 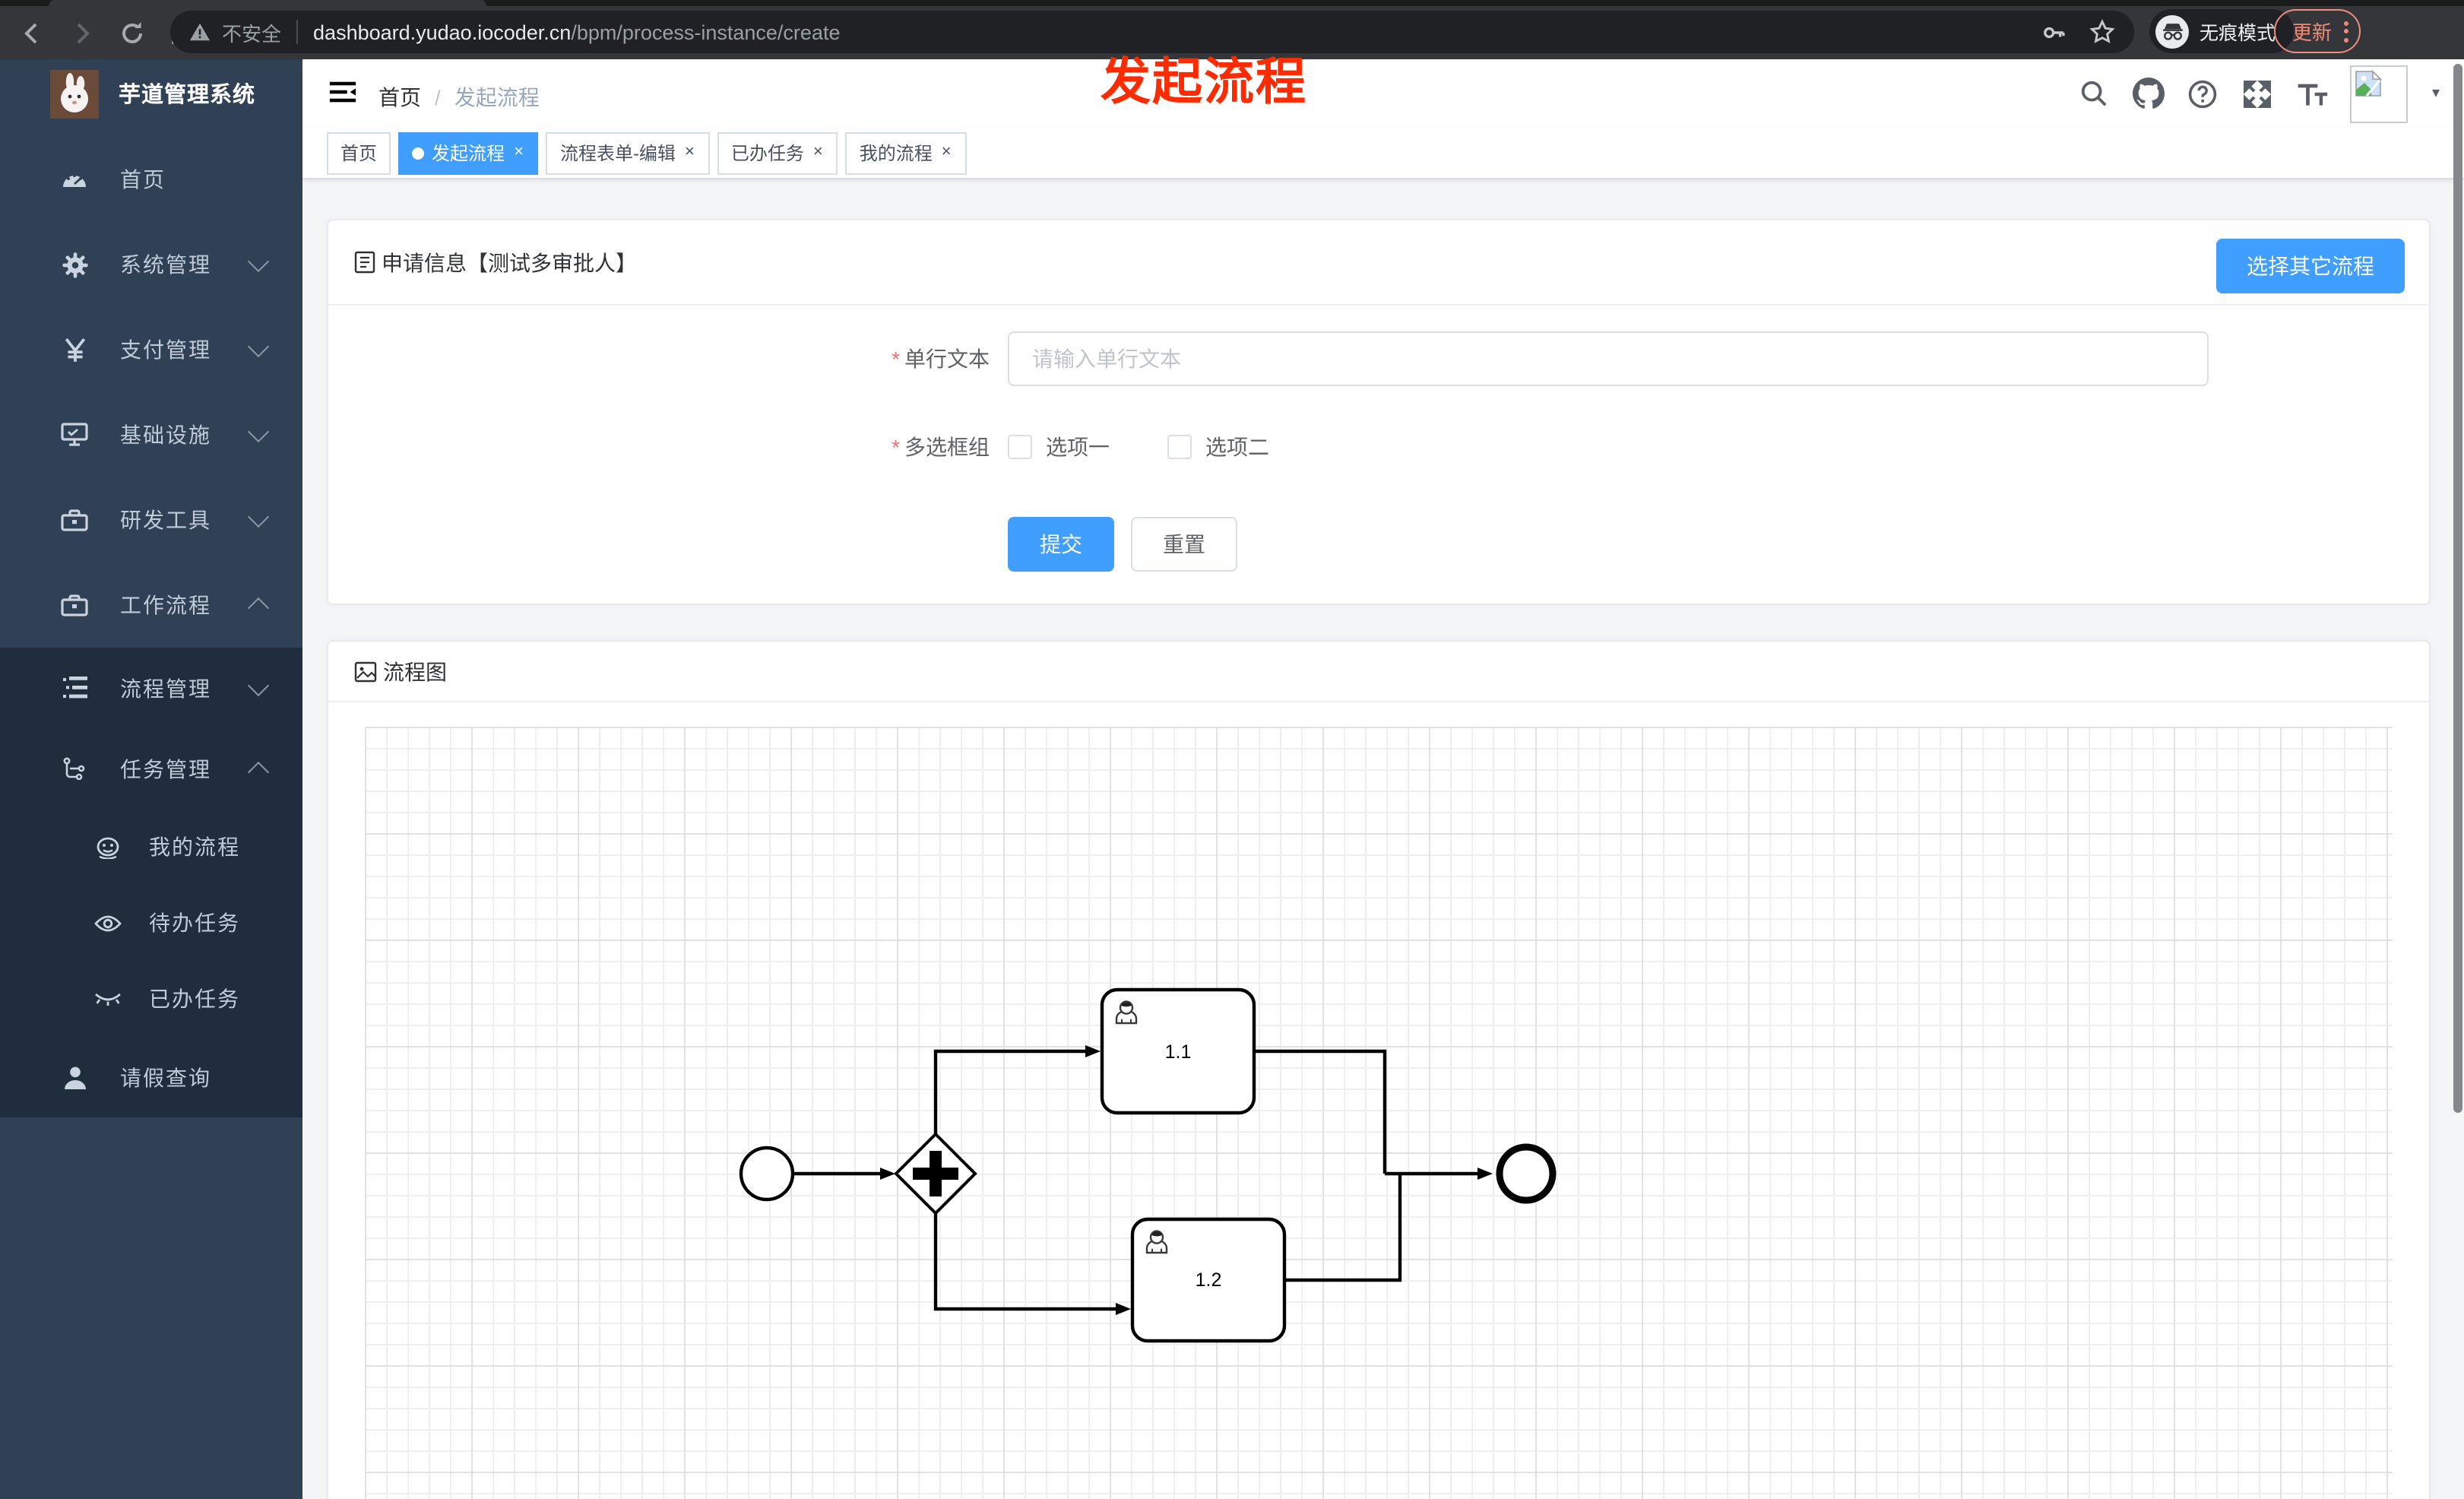 What do you see at coordinates (1178, 1051) in the screenshot?
I see `bpmn-user-task-1: 1.1` at bounding box center [1178, 1051].